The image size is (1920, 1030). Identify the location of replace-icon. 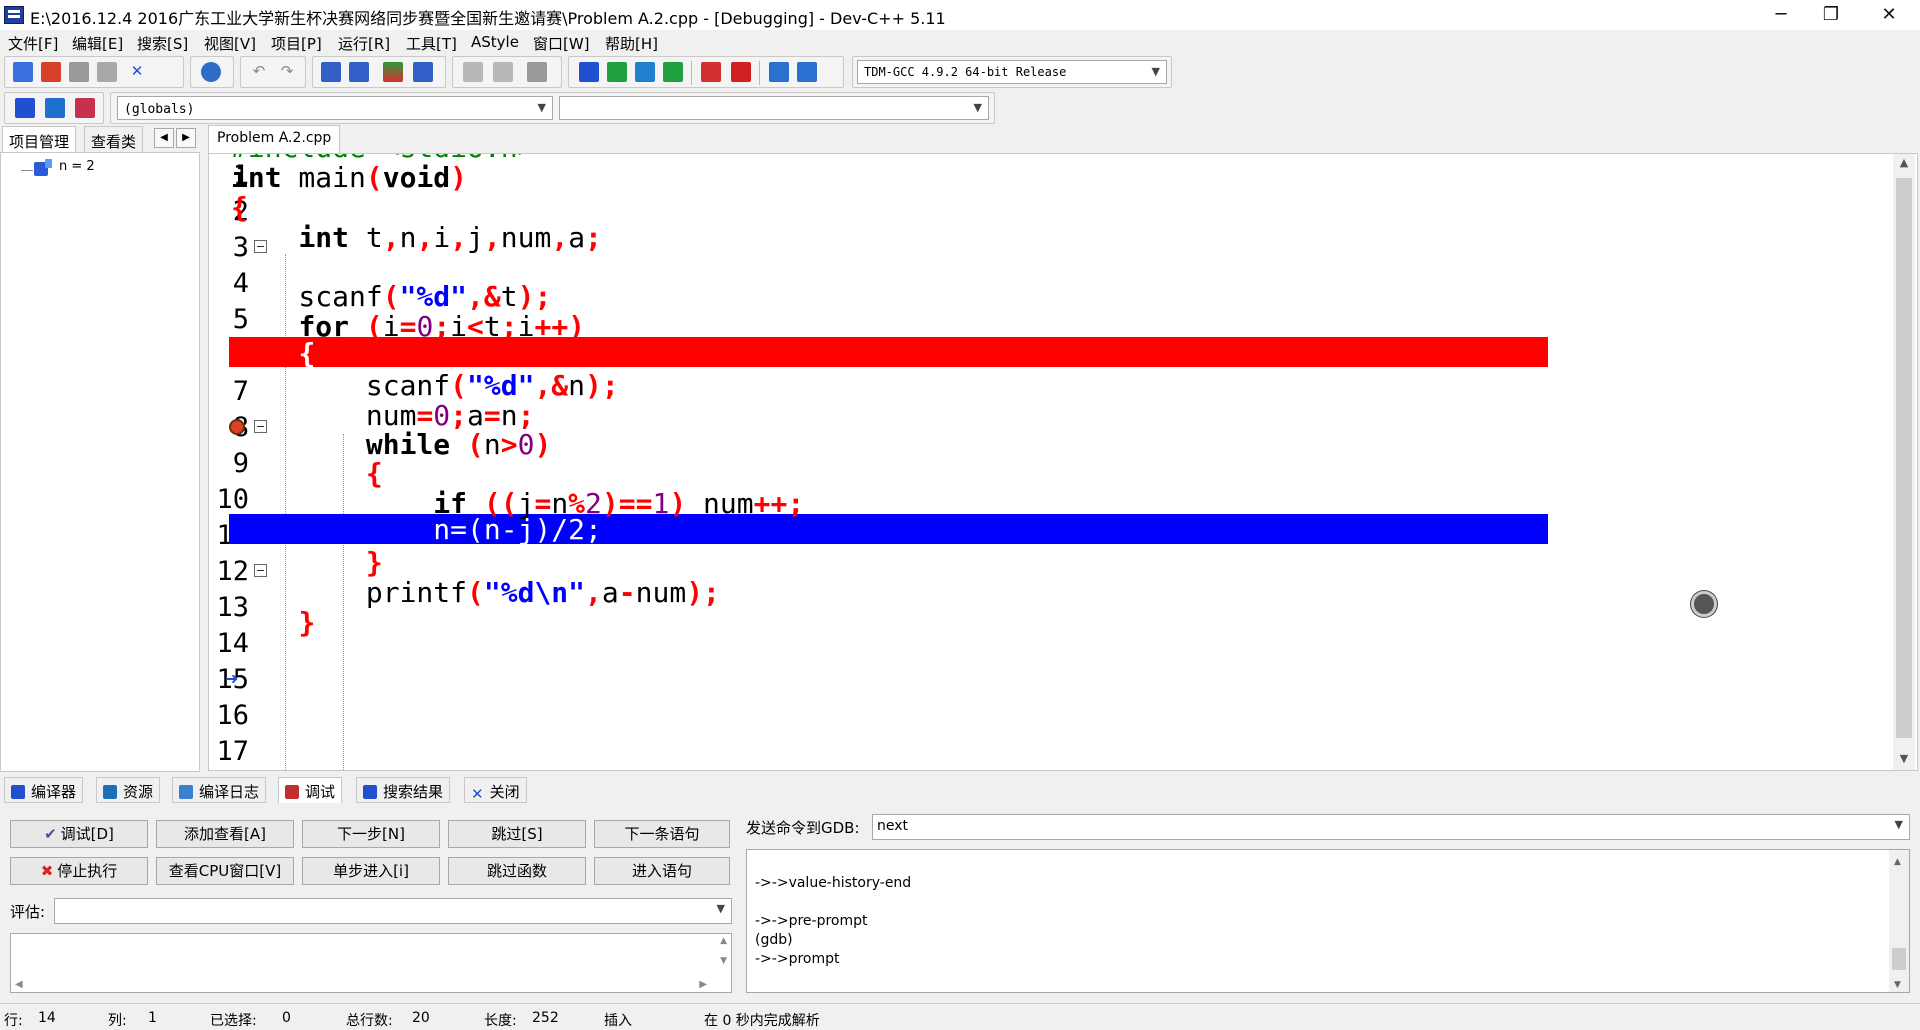
(359, 72).